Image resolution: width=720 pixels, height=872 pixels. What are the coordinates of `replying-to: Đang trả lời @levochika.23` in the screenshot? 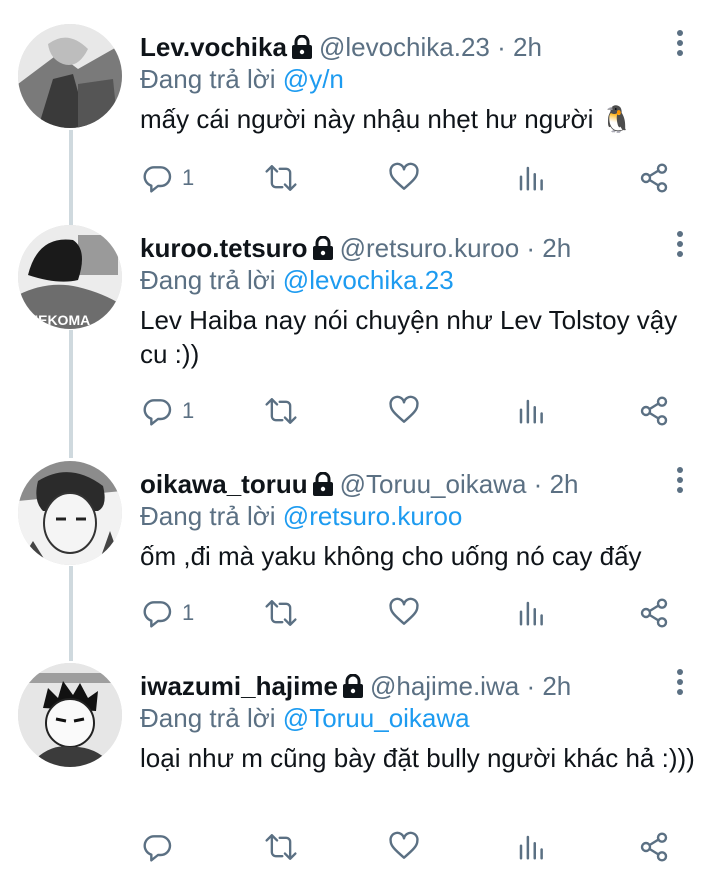 It's located at (297, 280).